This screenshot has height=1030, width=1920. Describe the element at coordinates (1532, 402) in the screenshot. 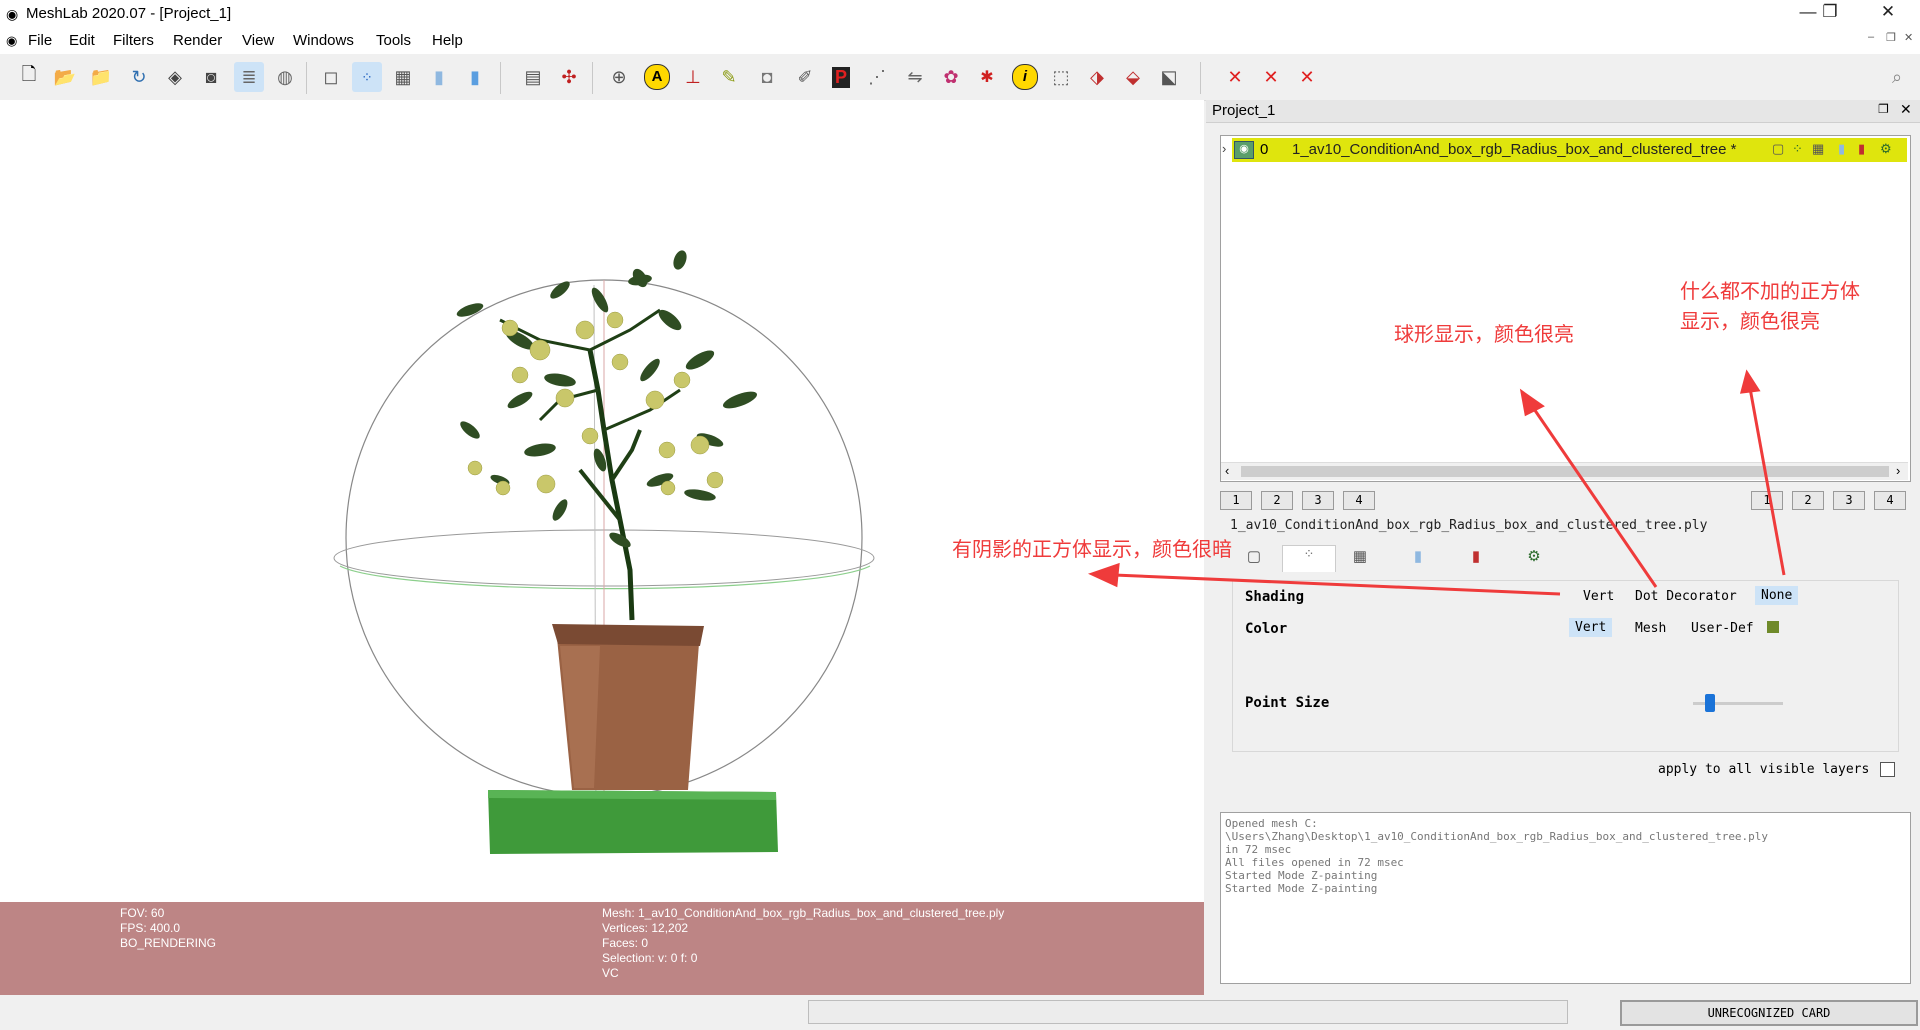

I see `arrow-head-sphere` at that location.